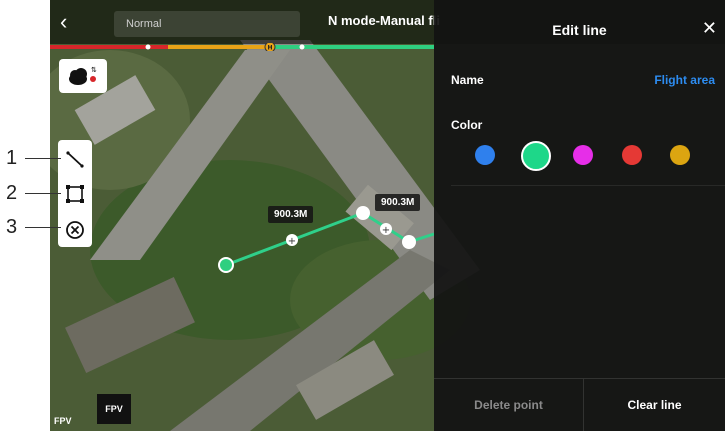  What do you see at coordinates (654, 405) in the screenshot?
I see `clear-line-button: Clear line` at bounding box center [654, 405].